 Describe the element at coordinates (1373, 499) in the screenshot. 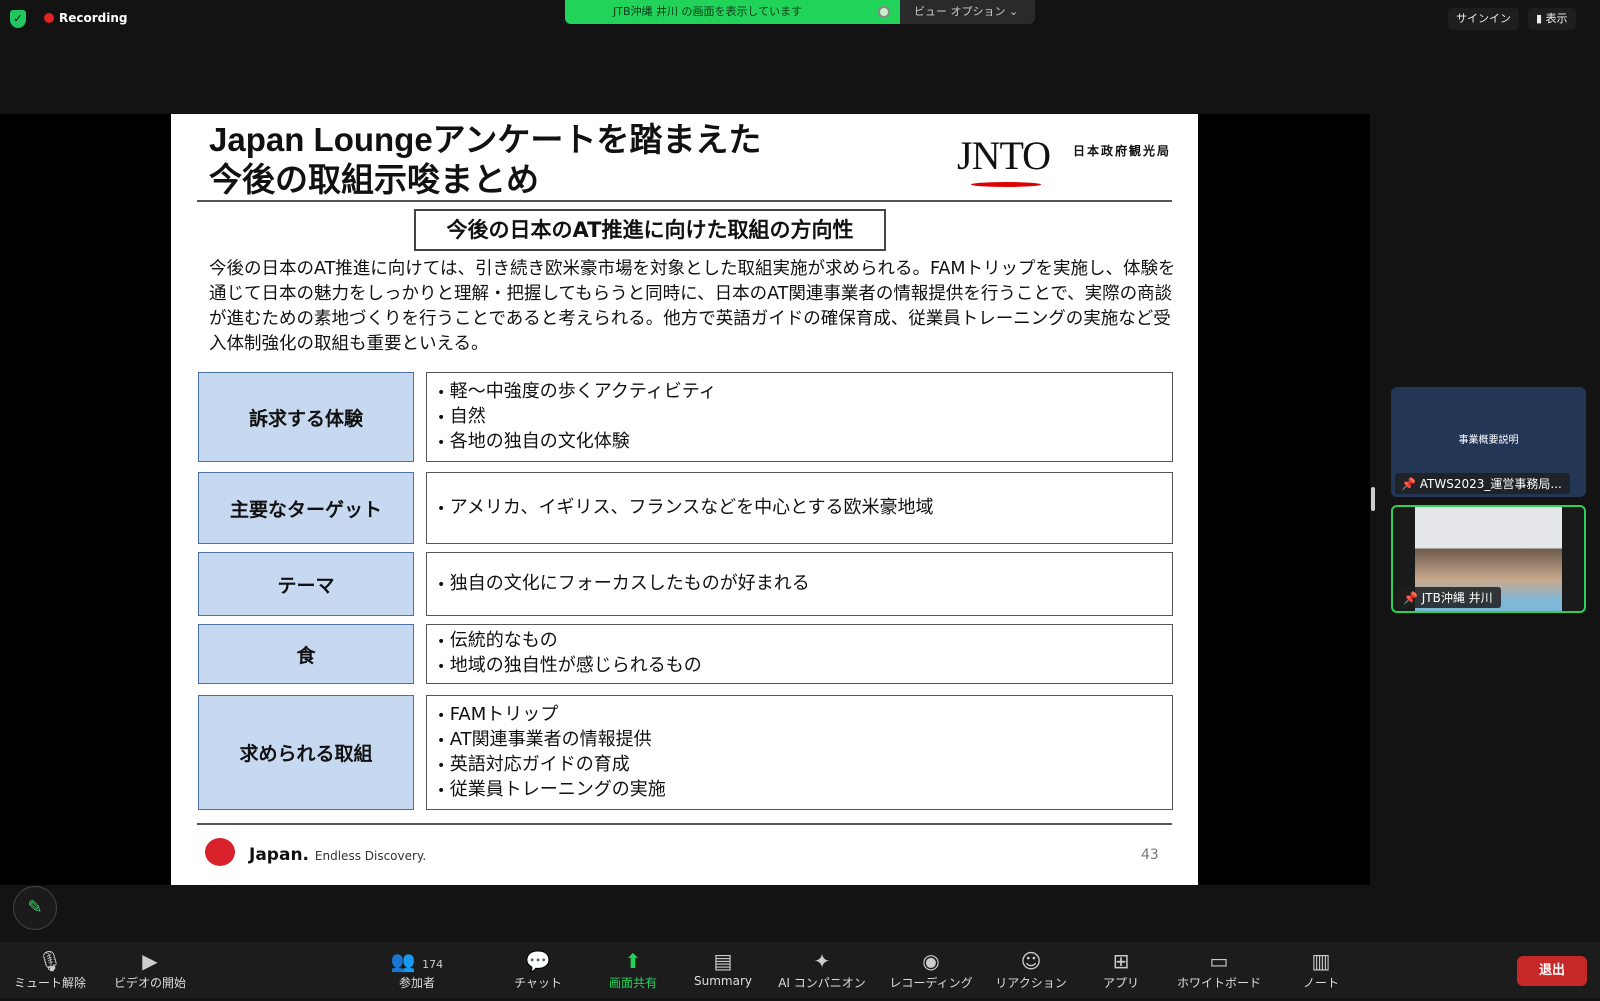

I see `panel-resize-handle` at that location.